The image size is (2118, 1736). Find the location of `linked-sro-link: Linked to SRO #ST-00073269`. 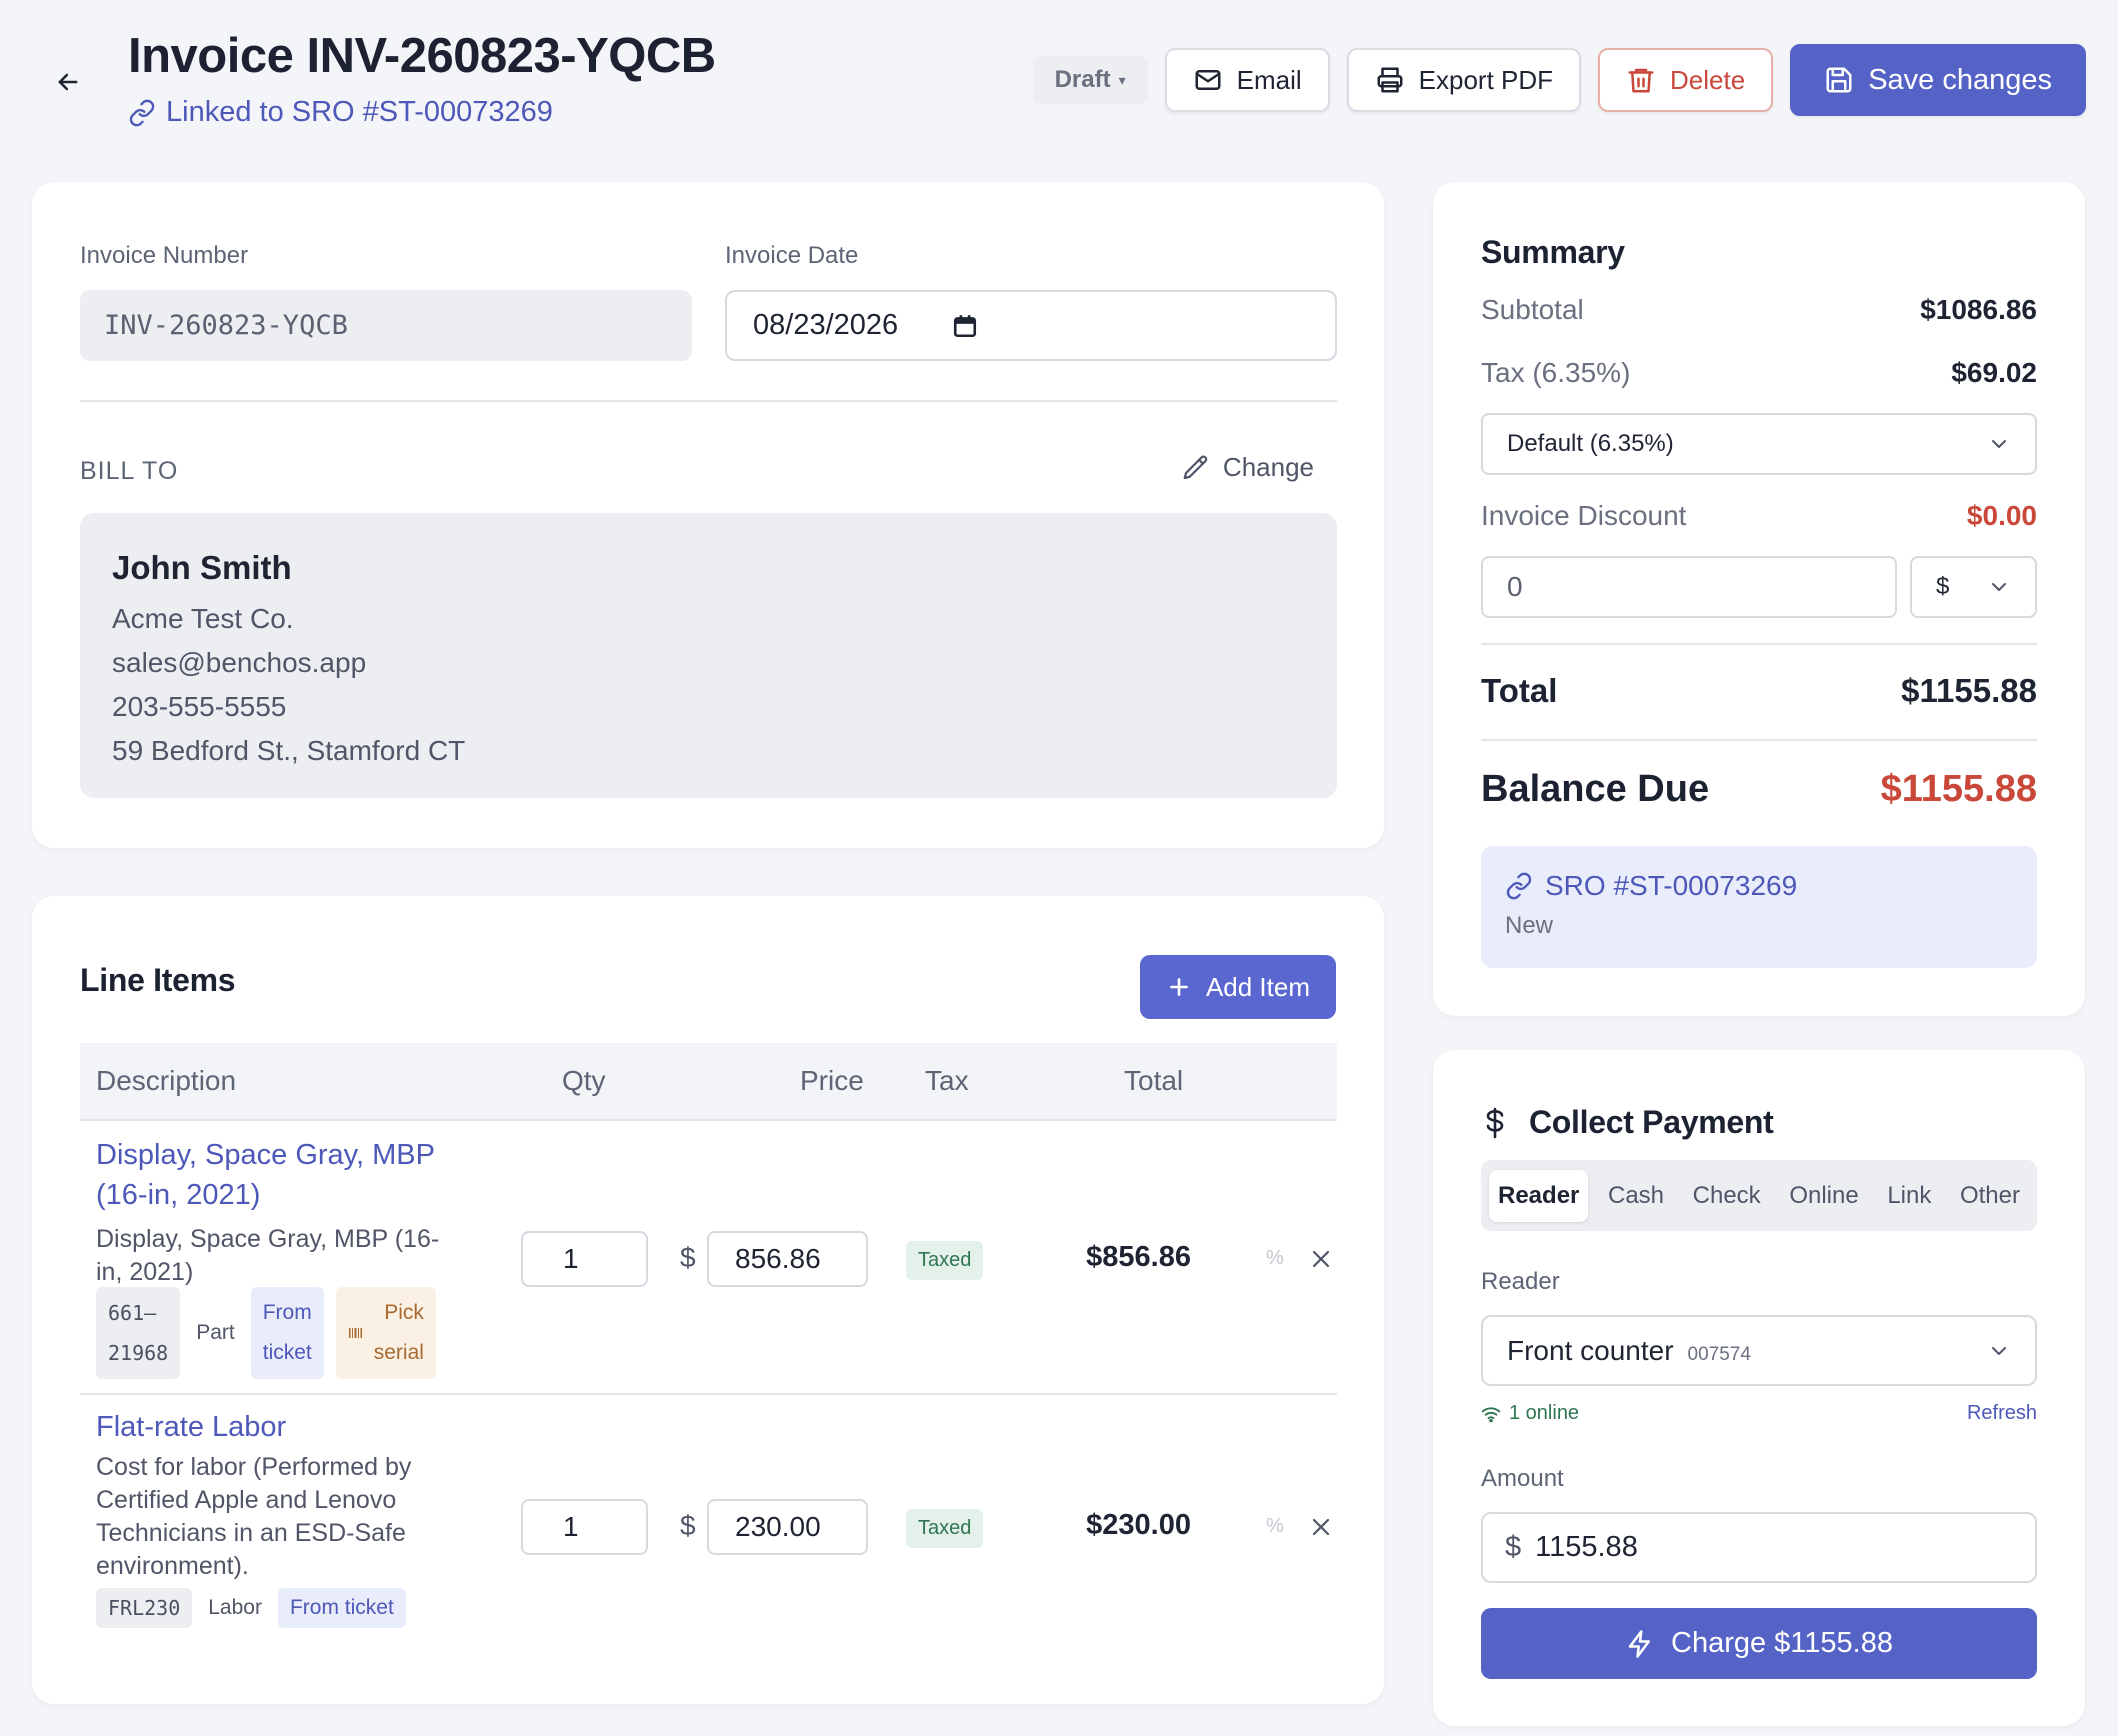

linked-sro-link: Linked to SRO #ST-00073269 is located at coordinates (340, 112).